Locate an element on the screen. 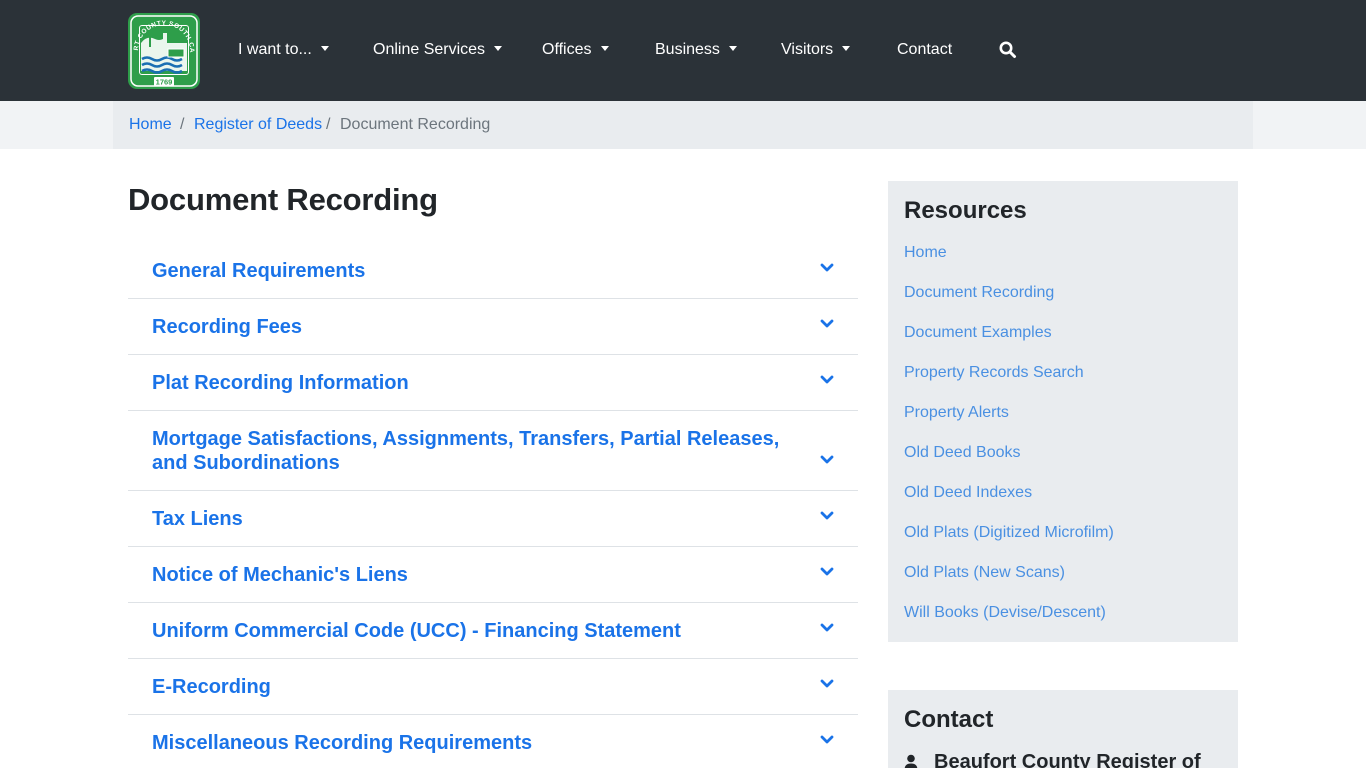  search-button is located at coordinates (1008, 50).